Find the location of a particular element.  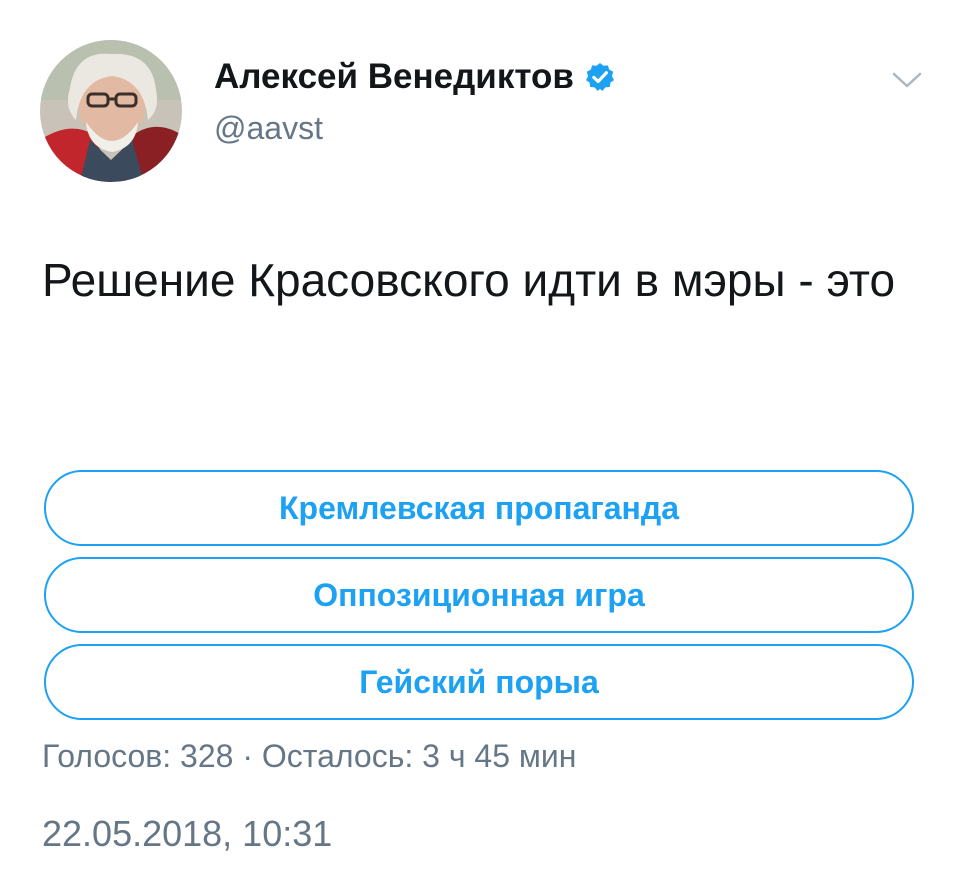

author-avatar is located at coordinates (111, 111).